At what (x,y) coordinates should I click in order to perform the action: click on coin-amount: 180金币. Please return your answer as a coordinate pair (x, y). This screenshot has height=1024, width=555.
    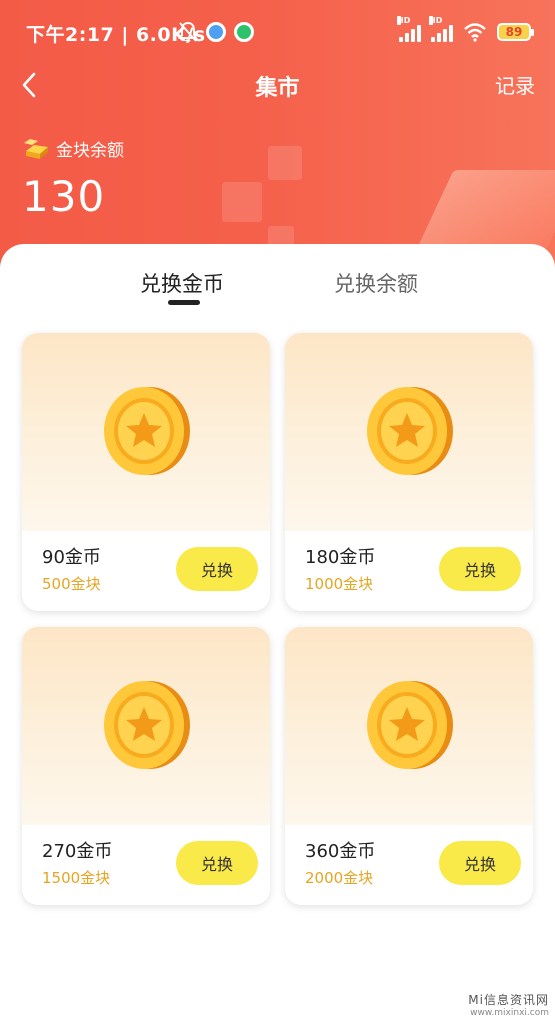
    Looking at the image, I should click on (340, 557).